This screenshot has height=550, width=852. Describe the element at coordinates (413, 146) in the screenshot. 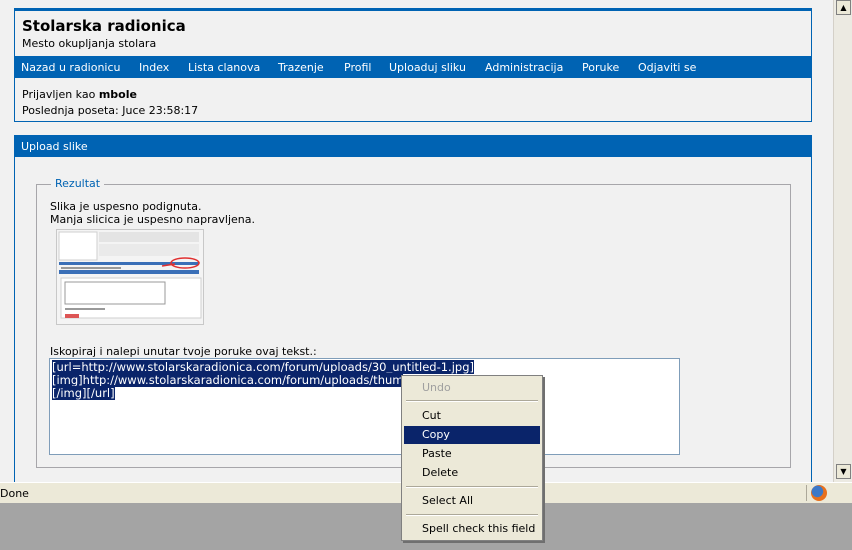

I see `upload-title-bar: Upload slike` at that location.